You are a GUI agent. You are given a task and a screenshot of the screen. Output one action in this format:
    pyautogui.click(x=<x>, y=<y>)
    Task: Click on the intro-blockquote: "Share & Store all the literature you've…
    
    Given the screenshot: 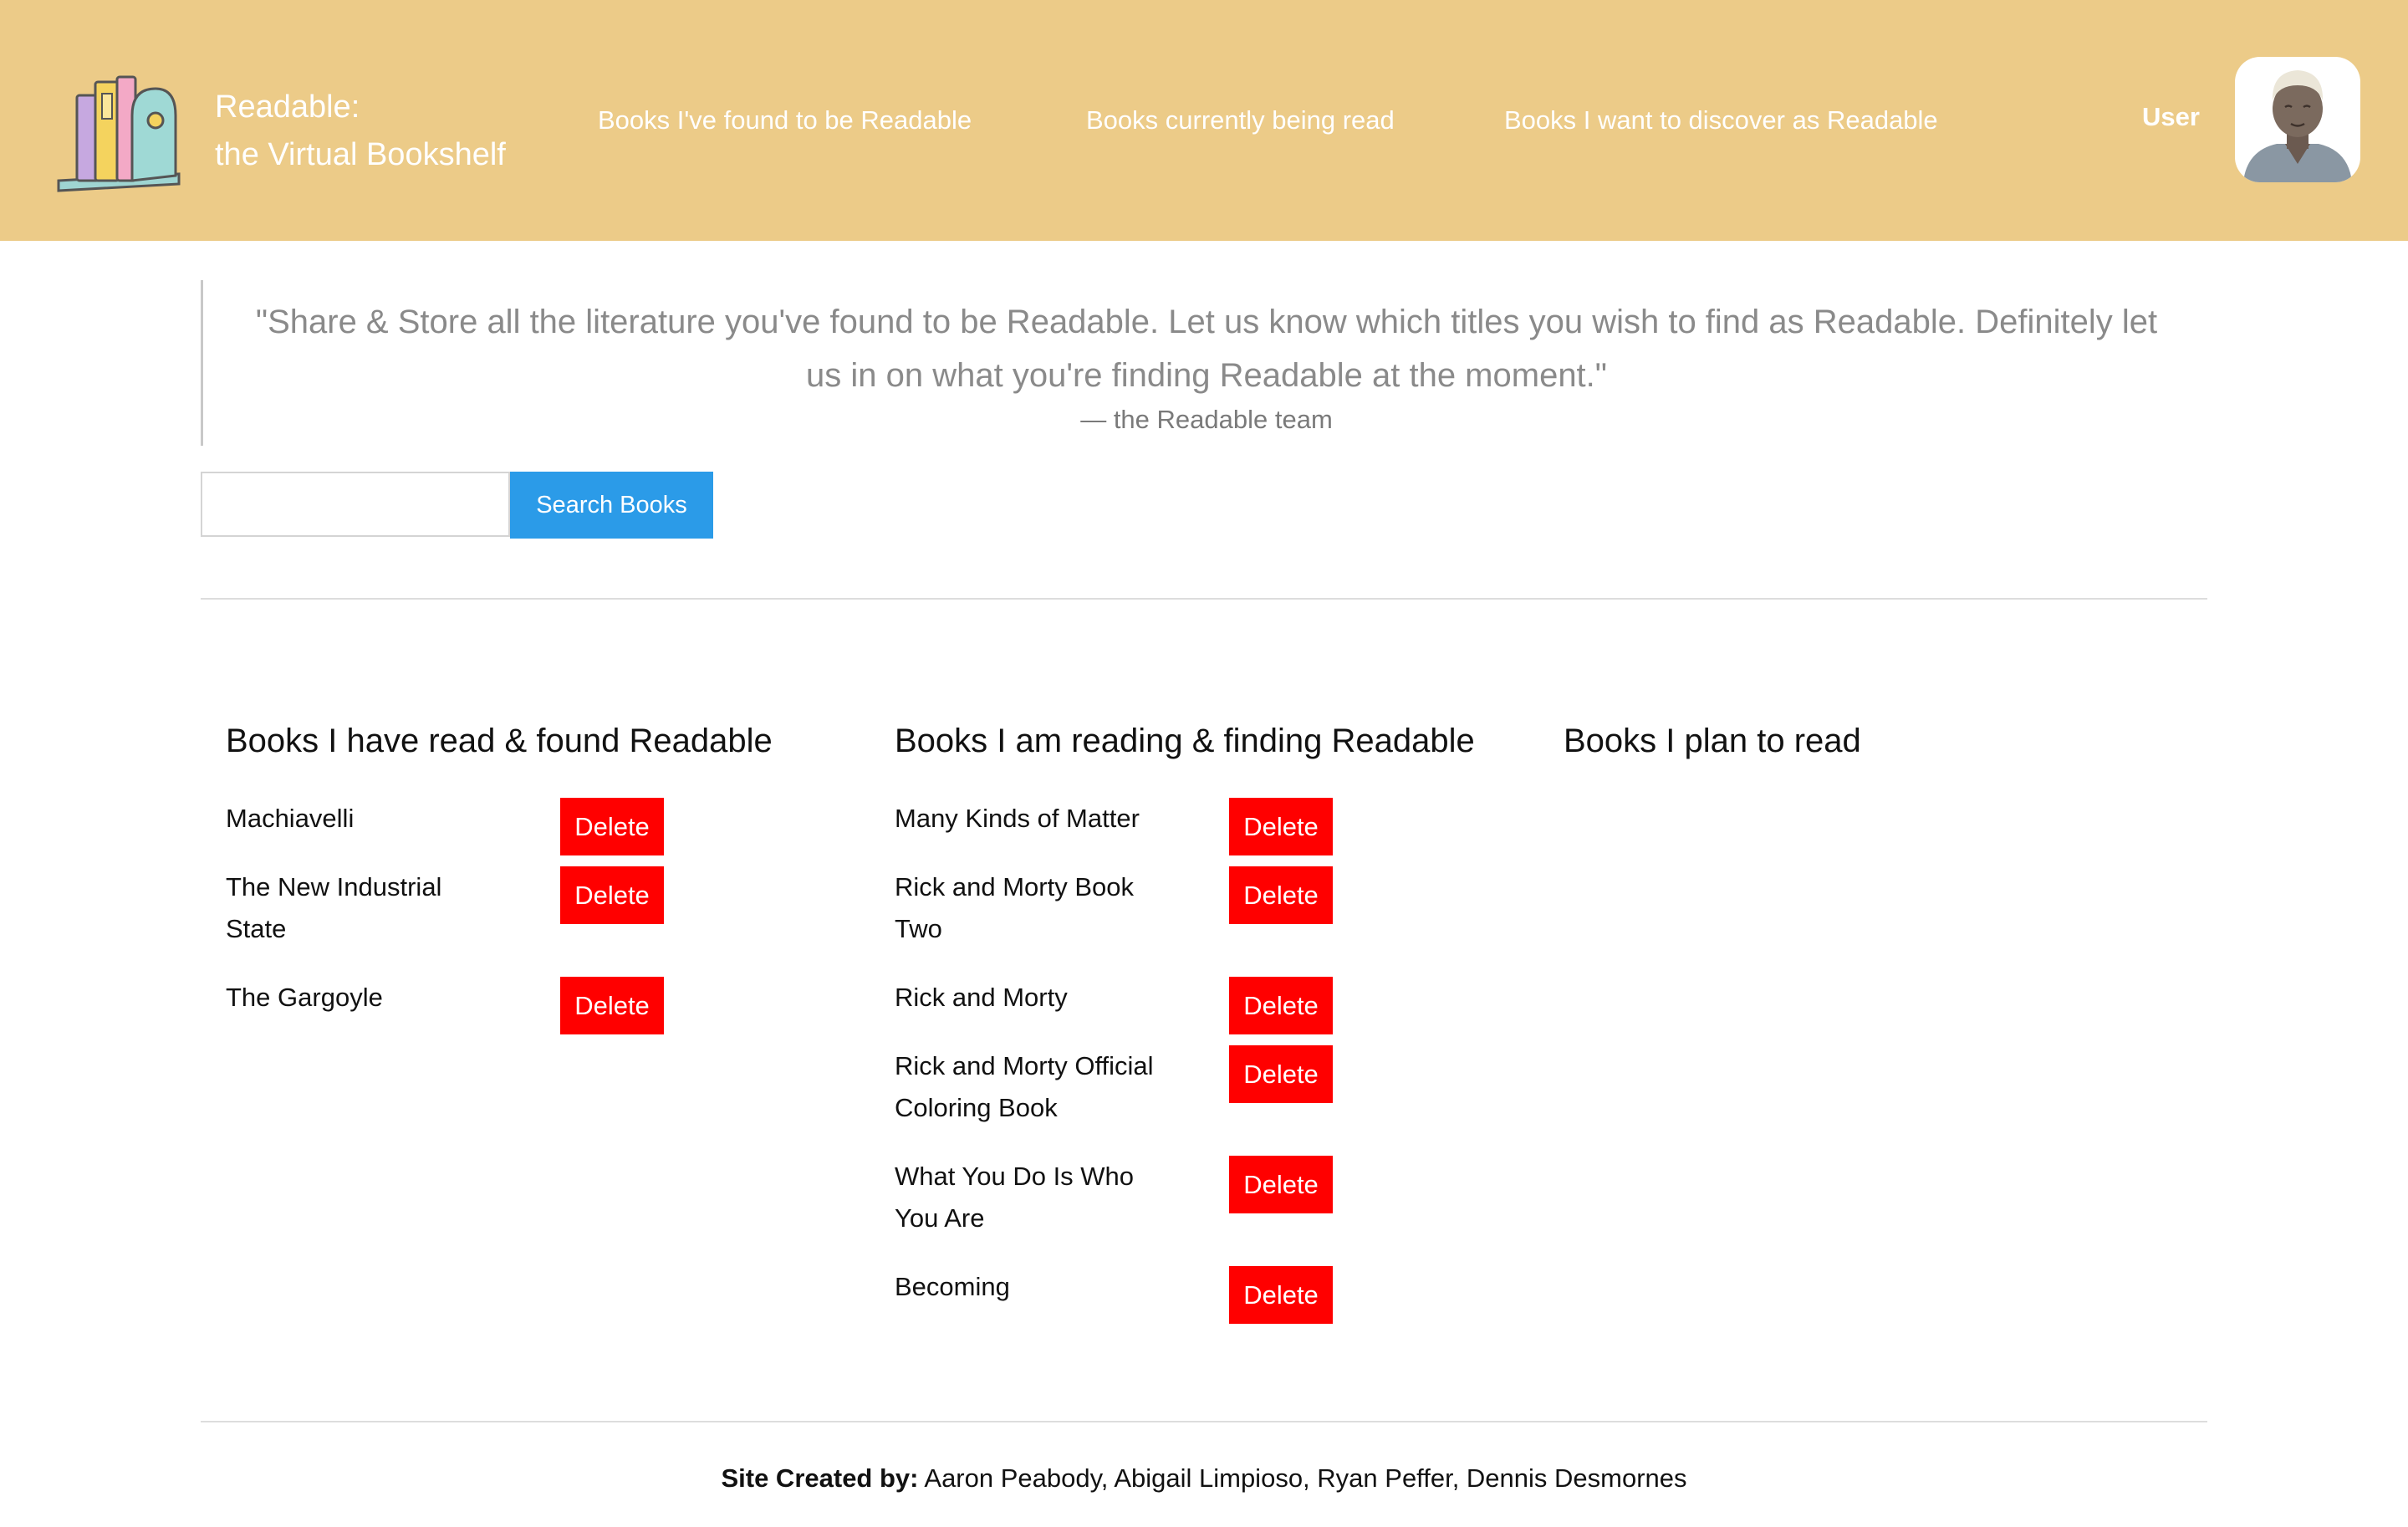 What is the action you would take?
    pyautogui.click(x=1204, y=363)
    